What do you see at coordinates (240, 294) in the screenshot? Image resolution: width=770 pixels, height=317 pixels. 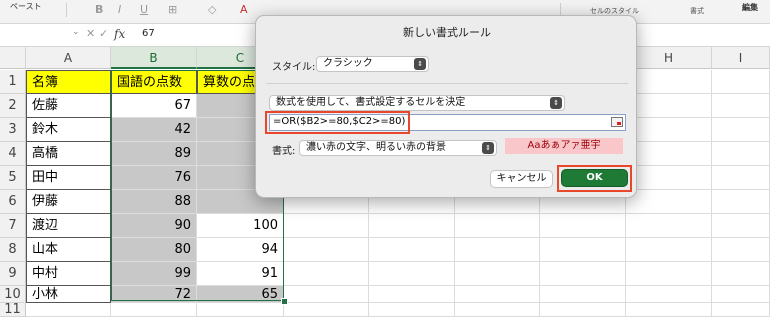 I see `score-cell-math: 65` at bounding box center [240, 294].